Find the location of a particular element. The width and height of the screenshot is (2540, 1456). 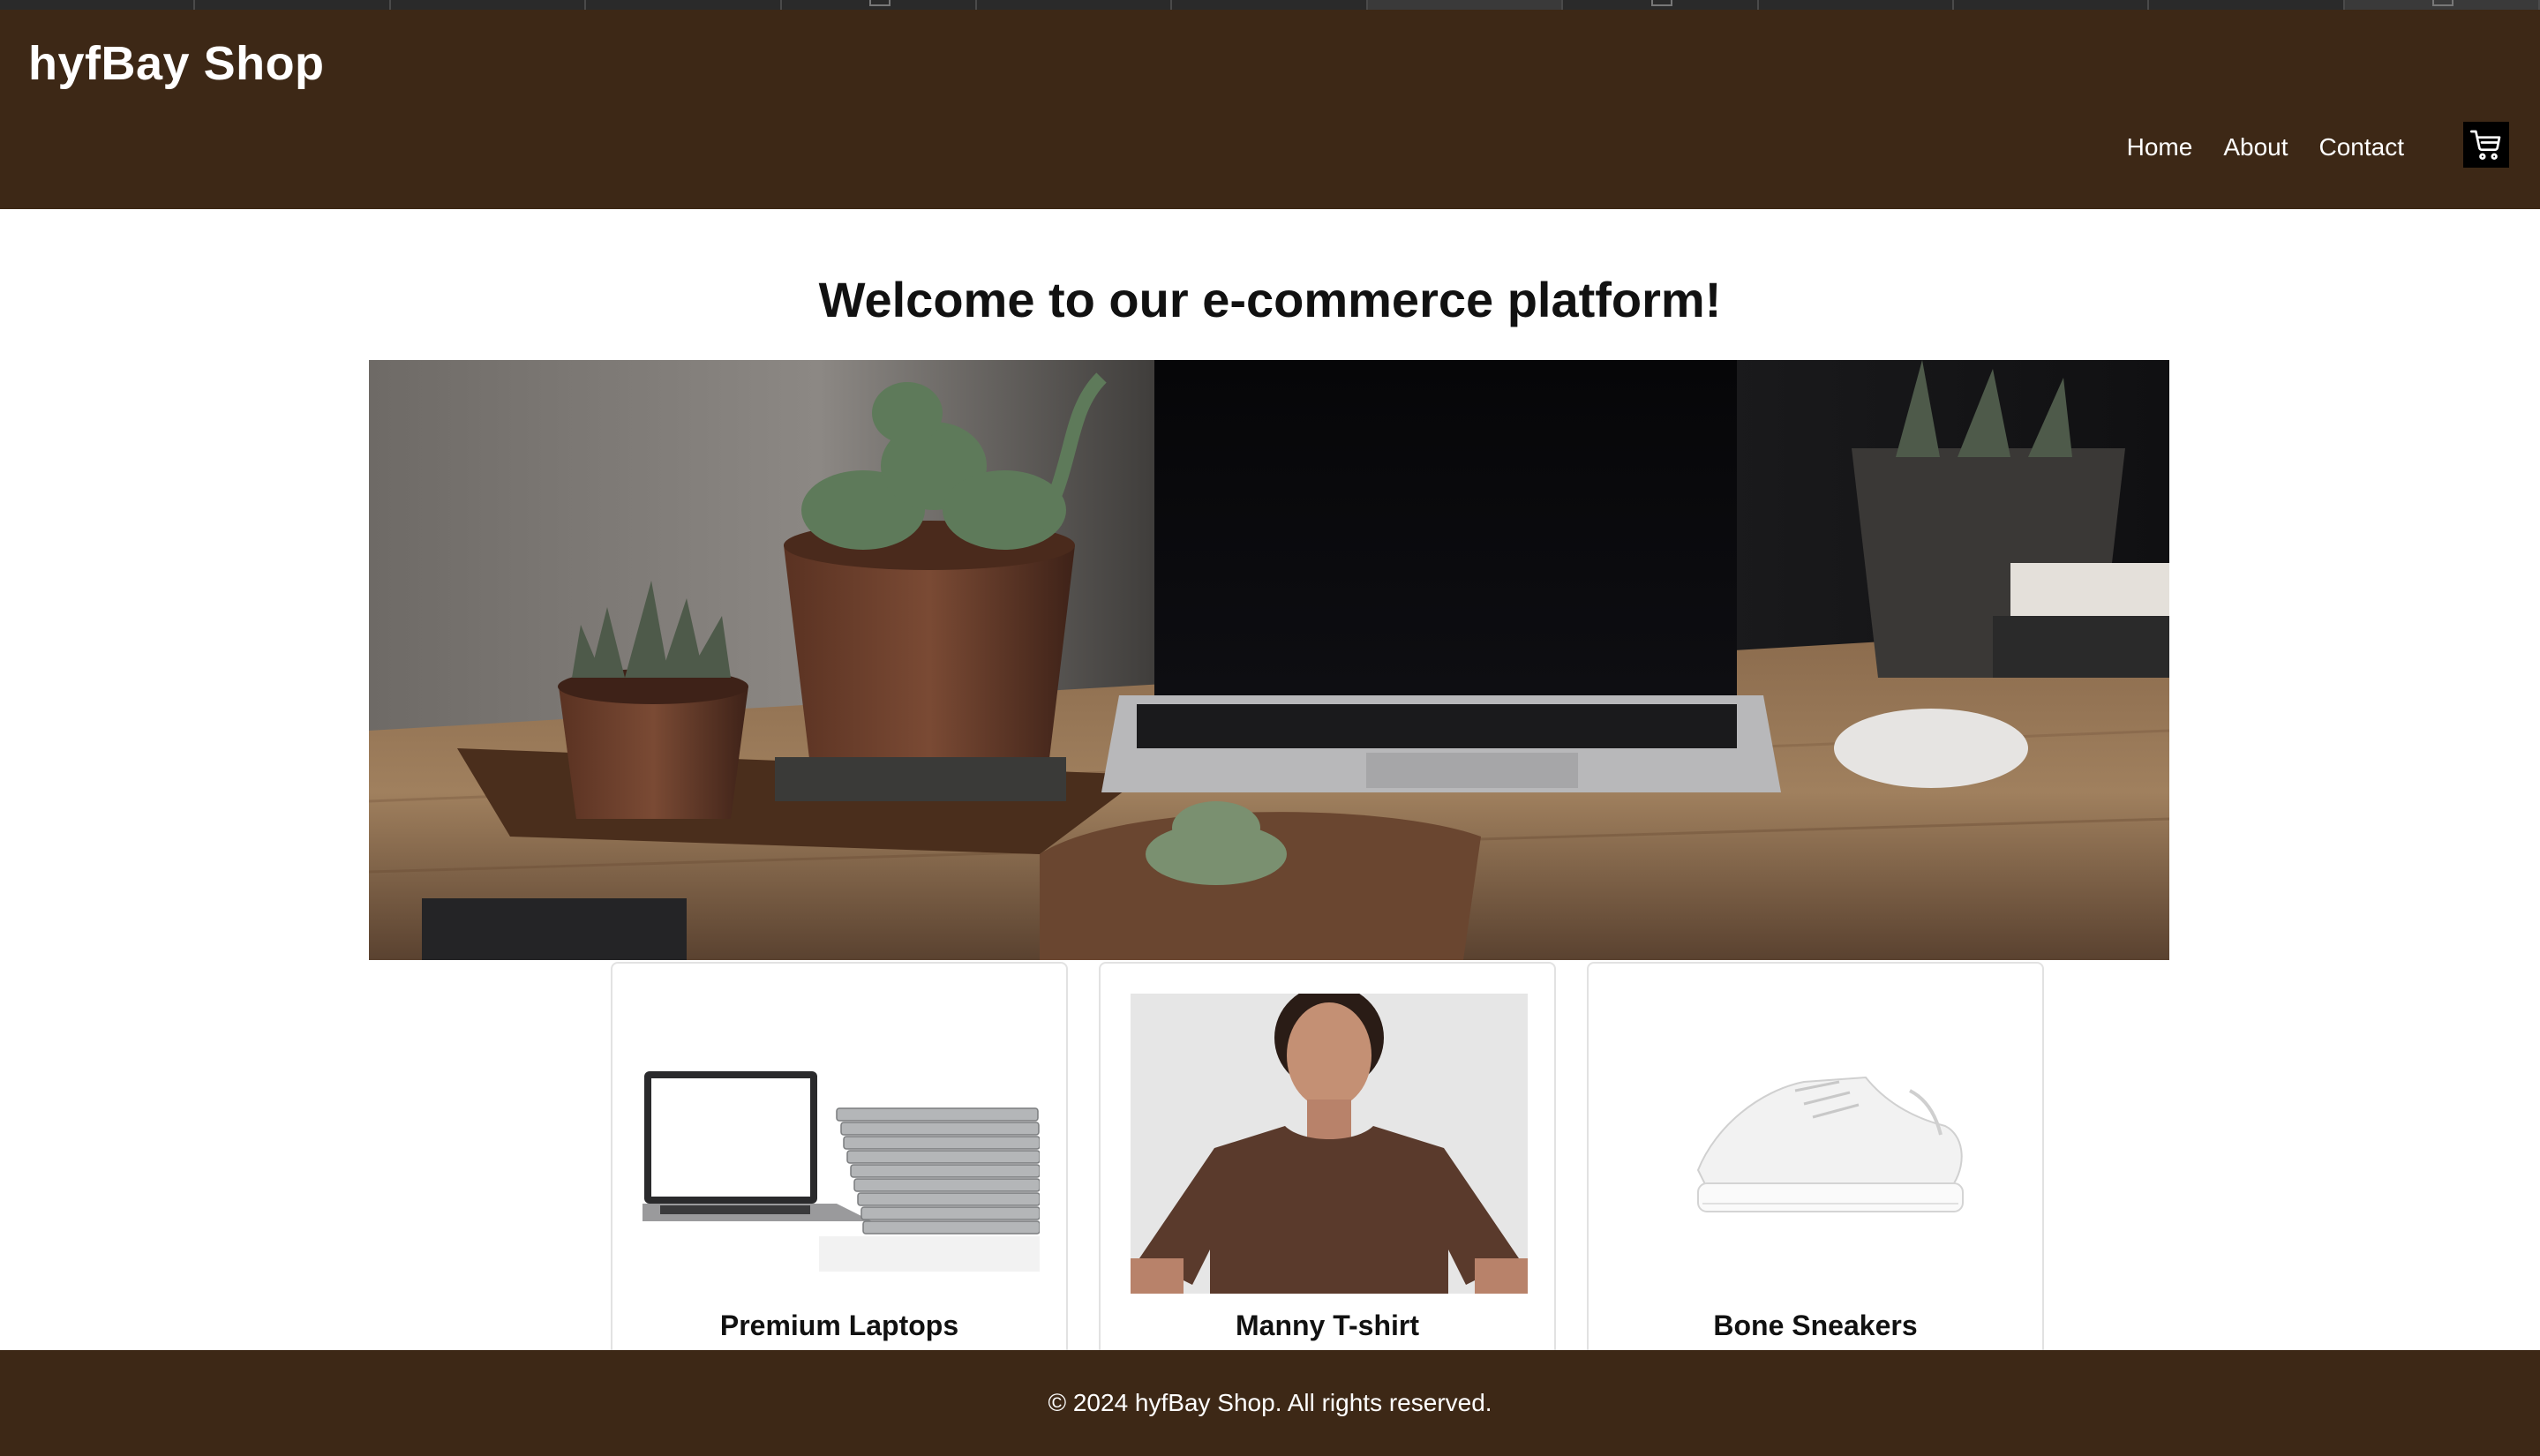

nav-link-about: About is located at coordinates (2255, 147).